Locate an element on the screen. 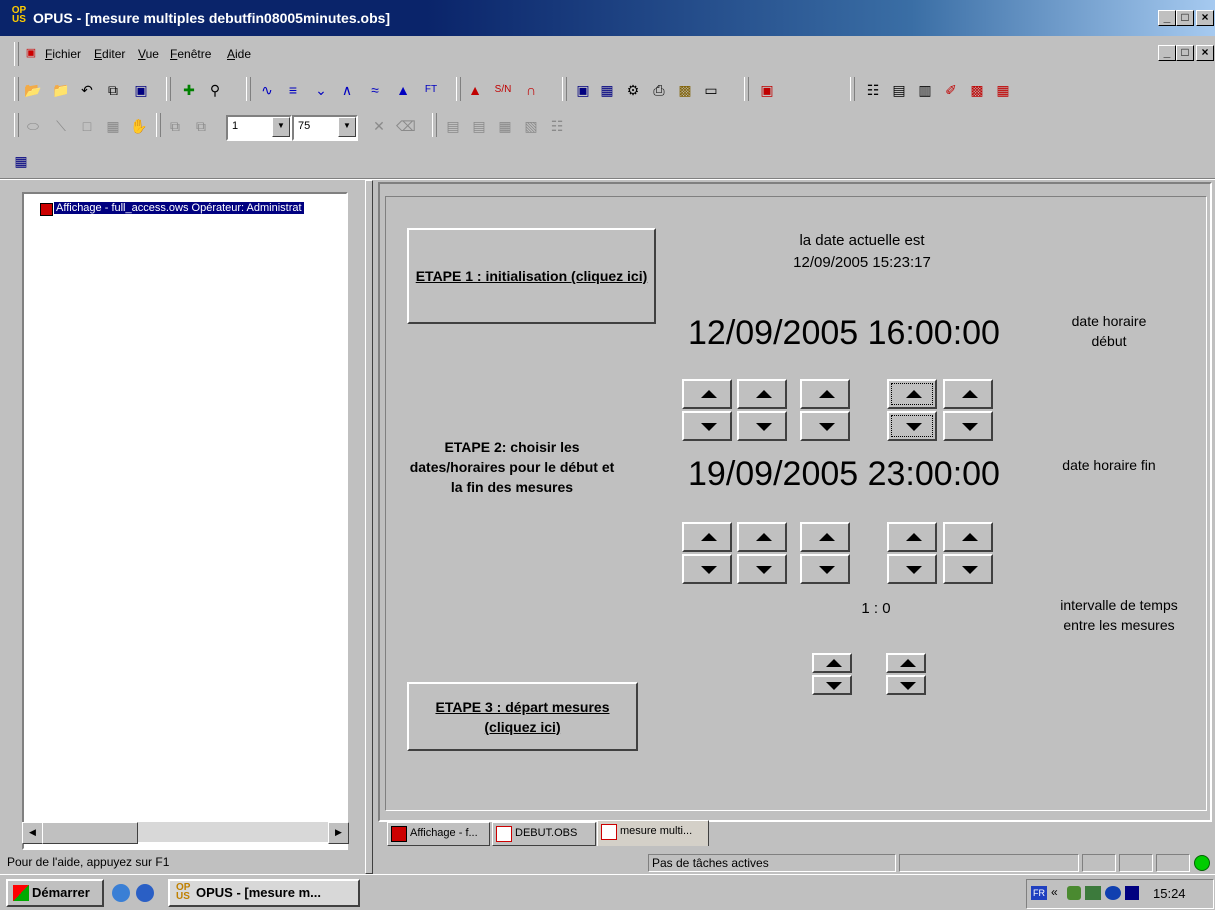  start-minute-spinner is located at coordinates (968, 410).